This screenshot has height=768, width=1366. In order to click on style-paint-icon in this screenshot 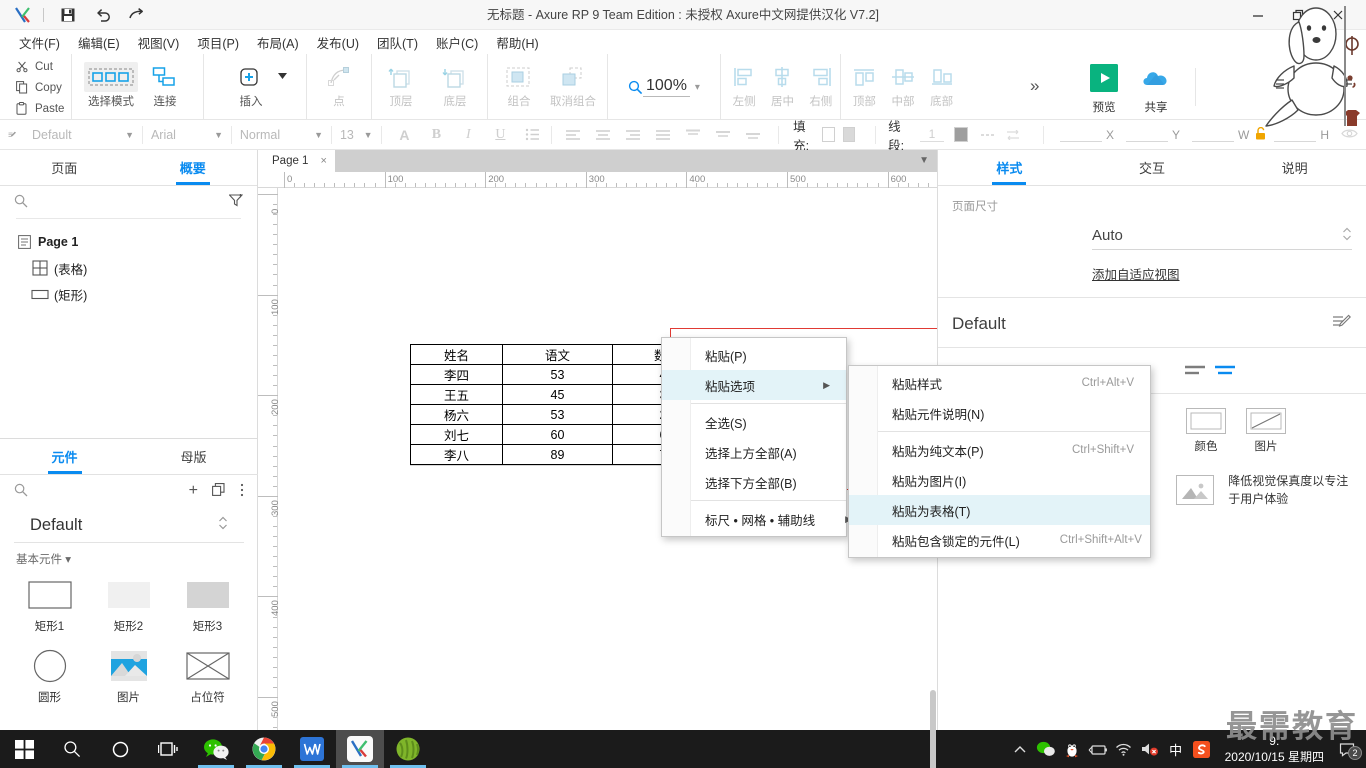, I will do `click(12, 135)`.